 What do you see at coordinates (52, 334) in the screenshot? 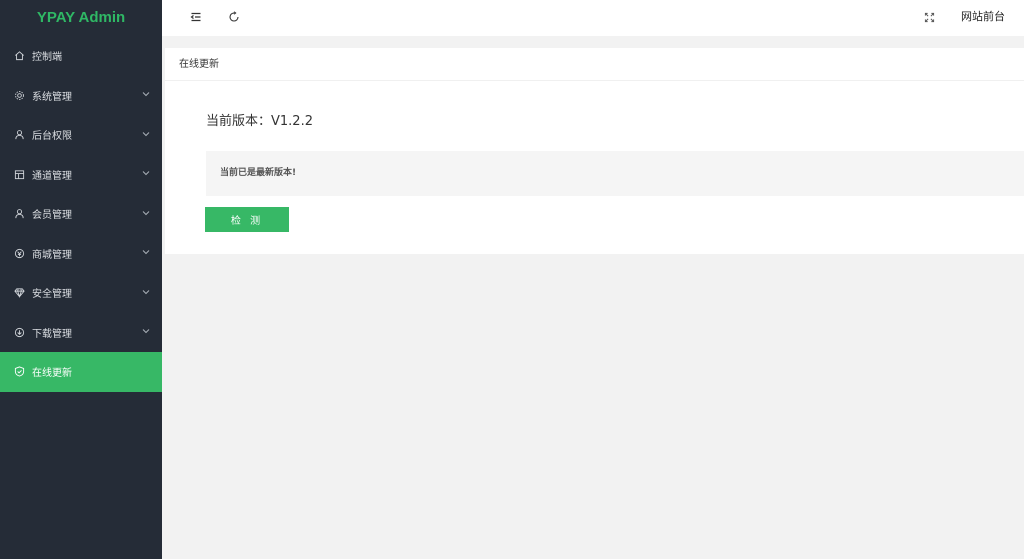
I see `sidebar-item-label: 下载管理` at bounding box center [52, 334].